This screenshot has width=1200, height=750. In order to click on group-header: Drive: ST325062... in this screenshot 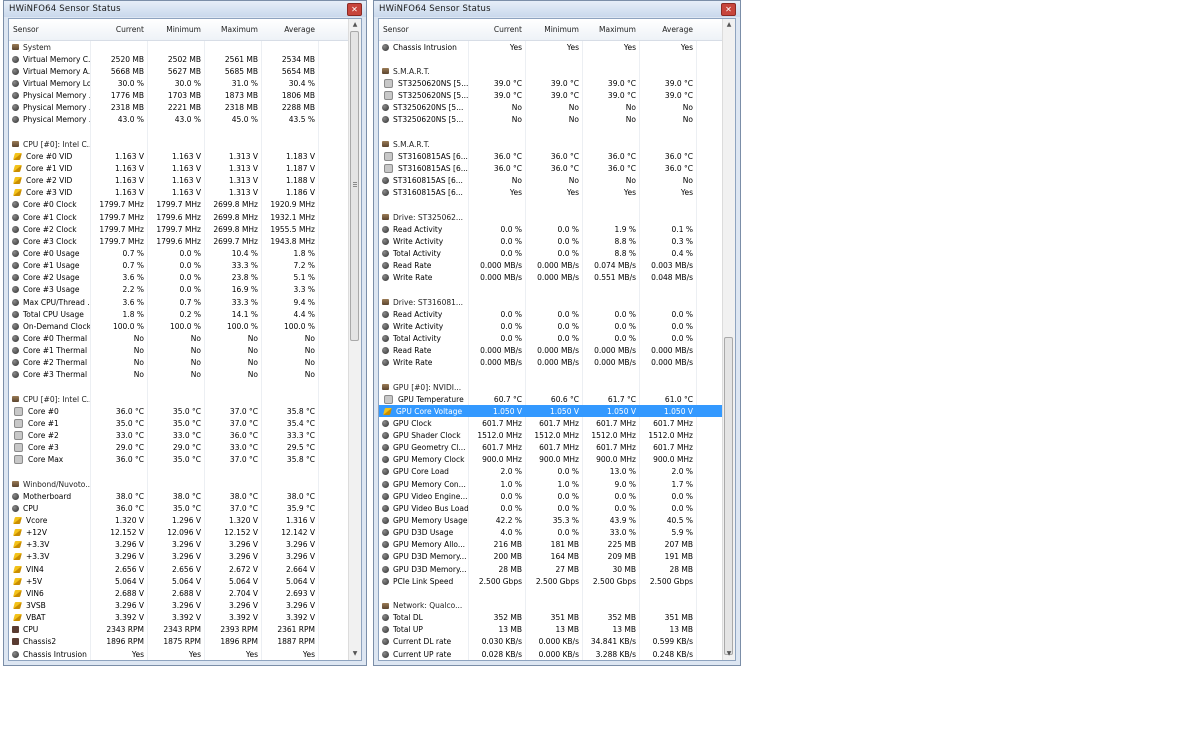, I will do `click(550, 217)`.